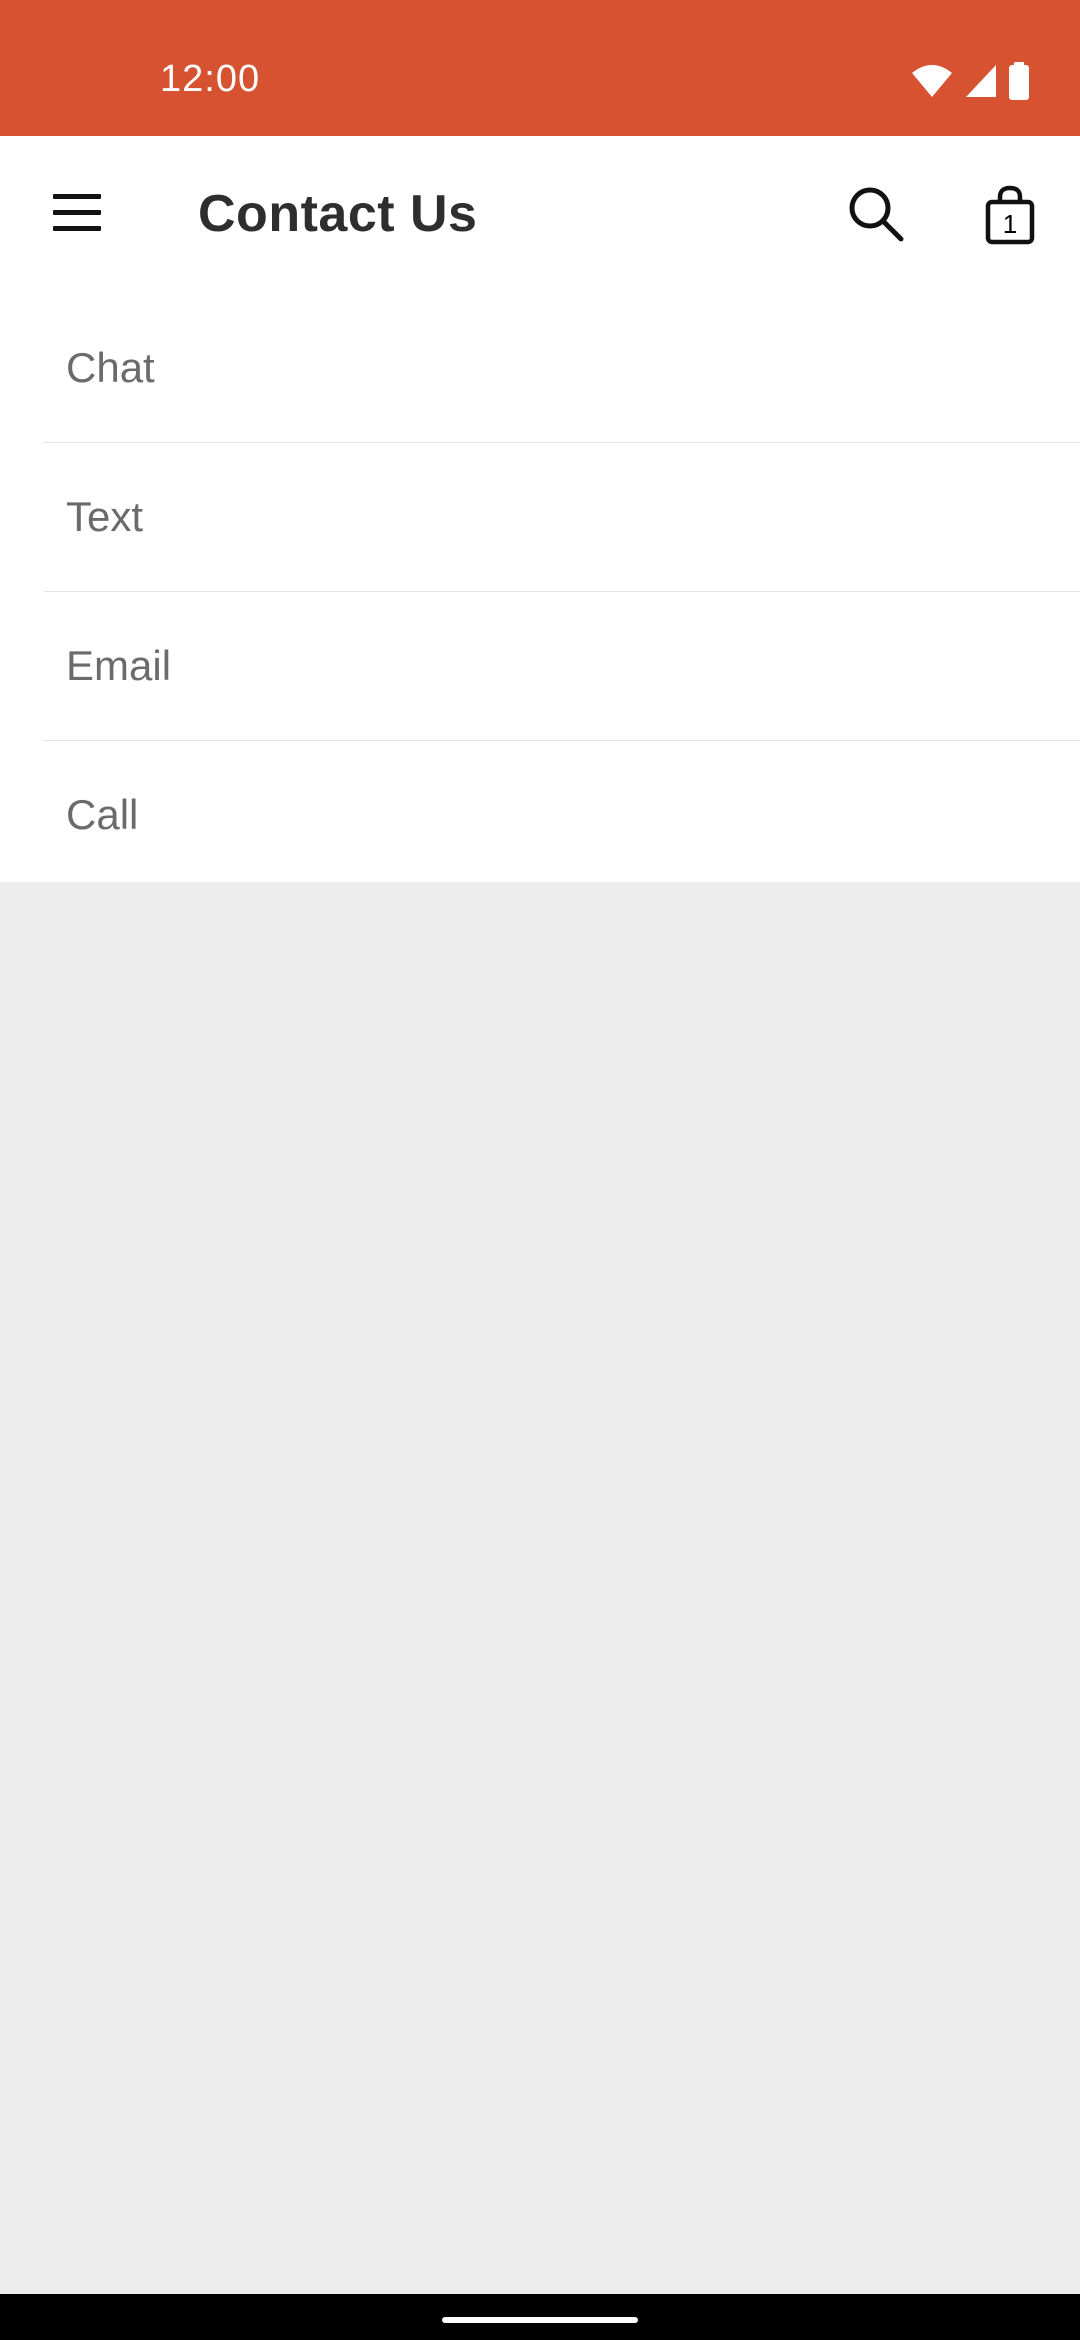 The image size is (1080, 2340). I want to click on cart-count-badge: 1, so click(1010, 224).